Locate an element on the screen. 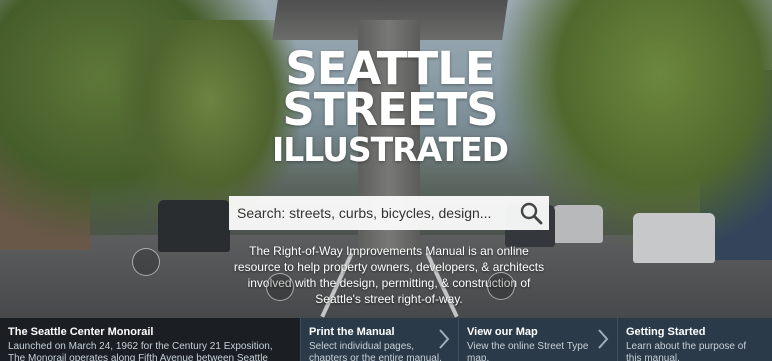  link-title: View our Map is located at coordinates (502, 332).